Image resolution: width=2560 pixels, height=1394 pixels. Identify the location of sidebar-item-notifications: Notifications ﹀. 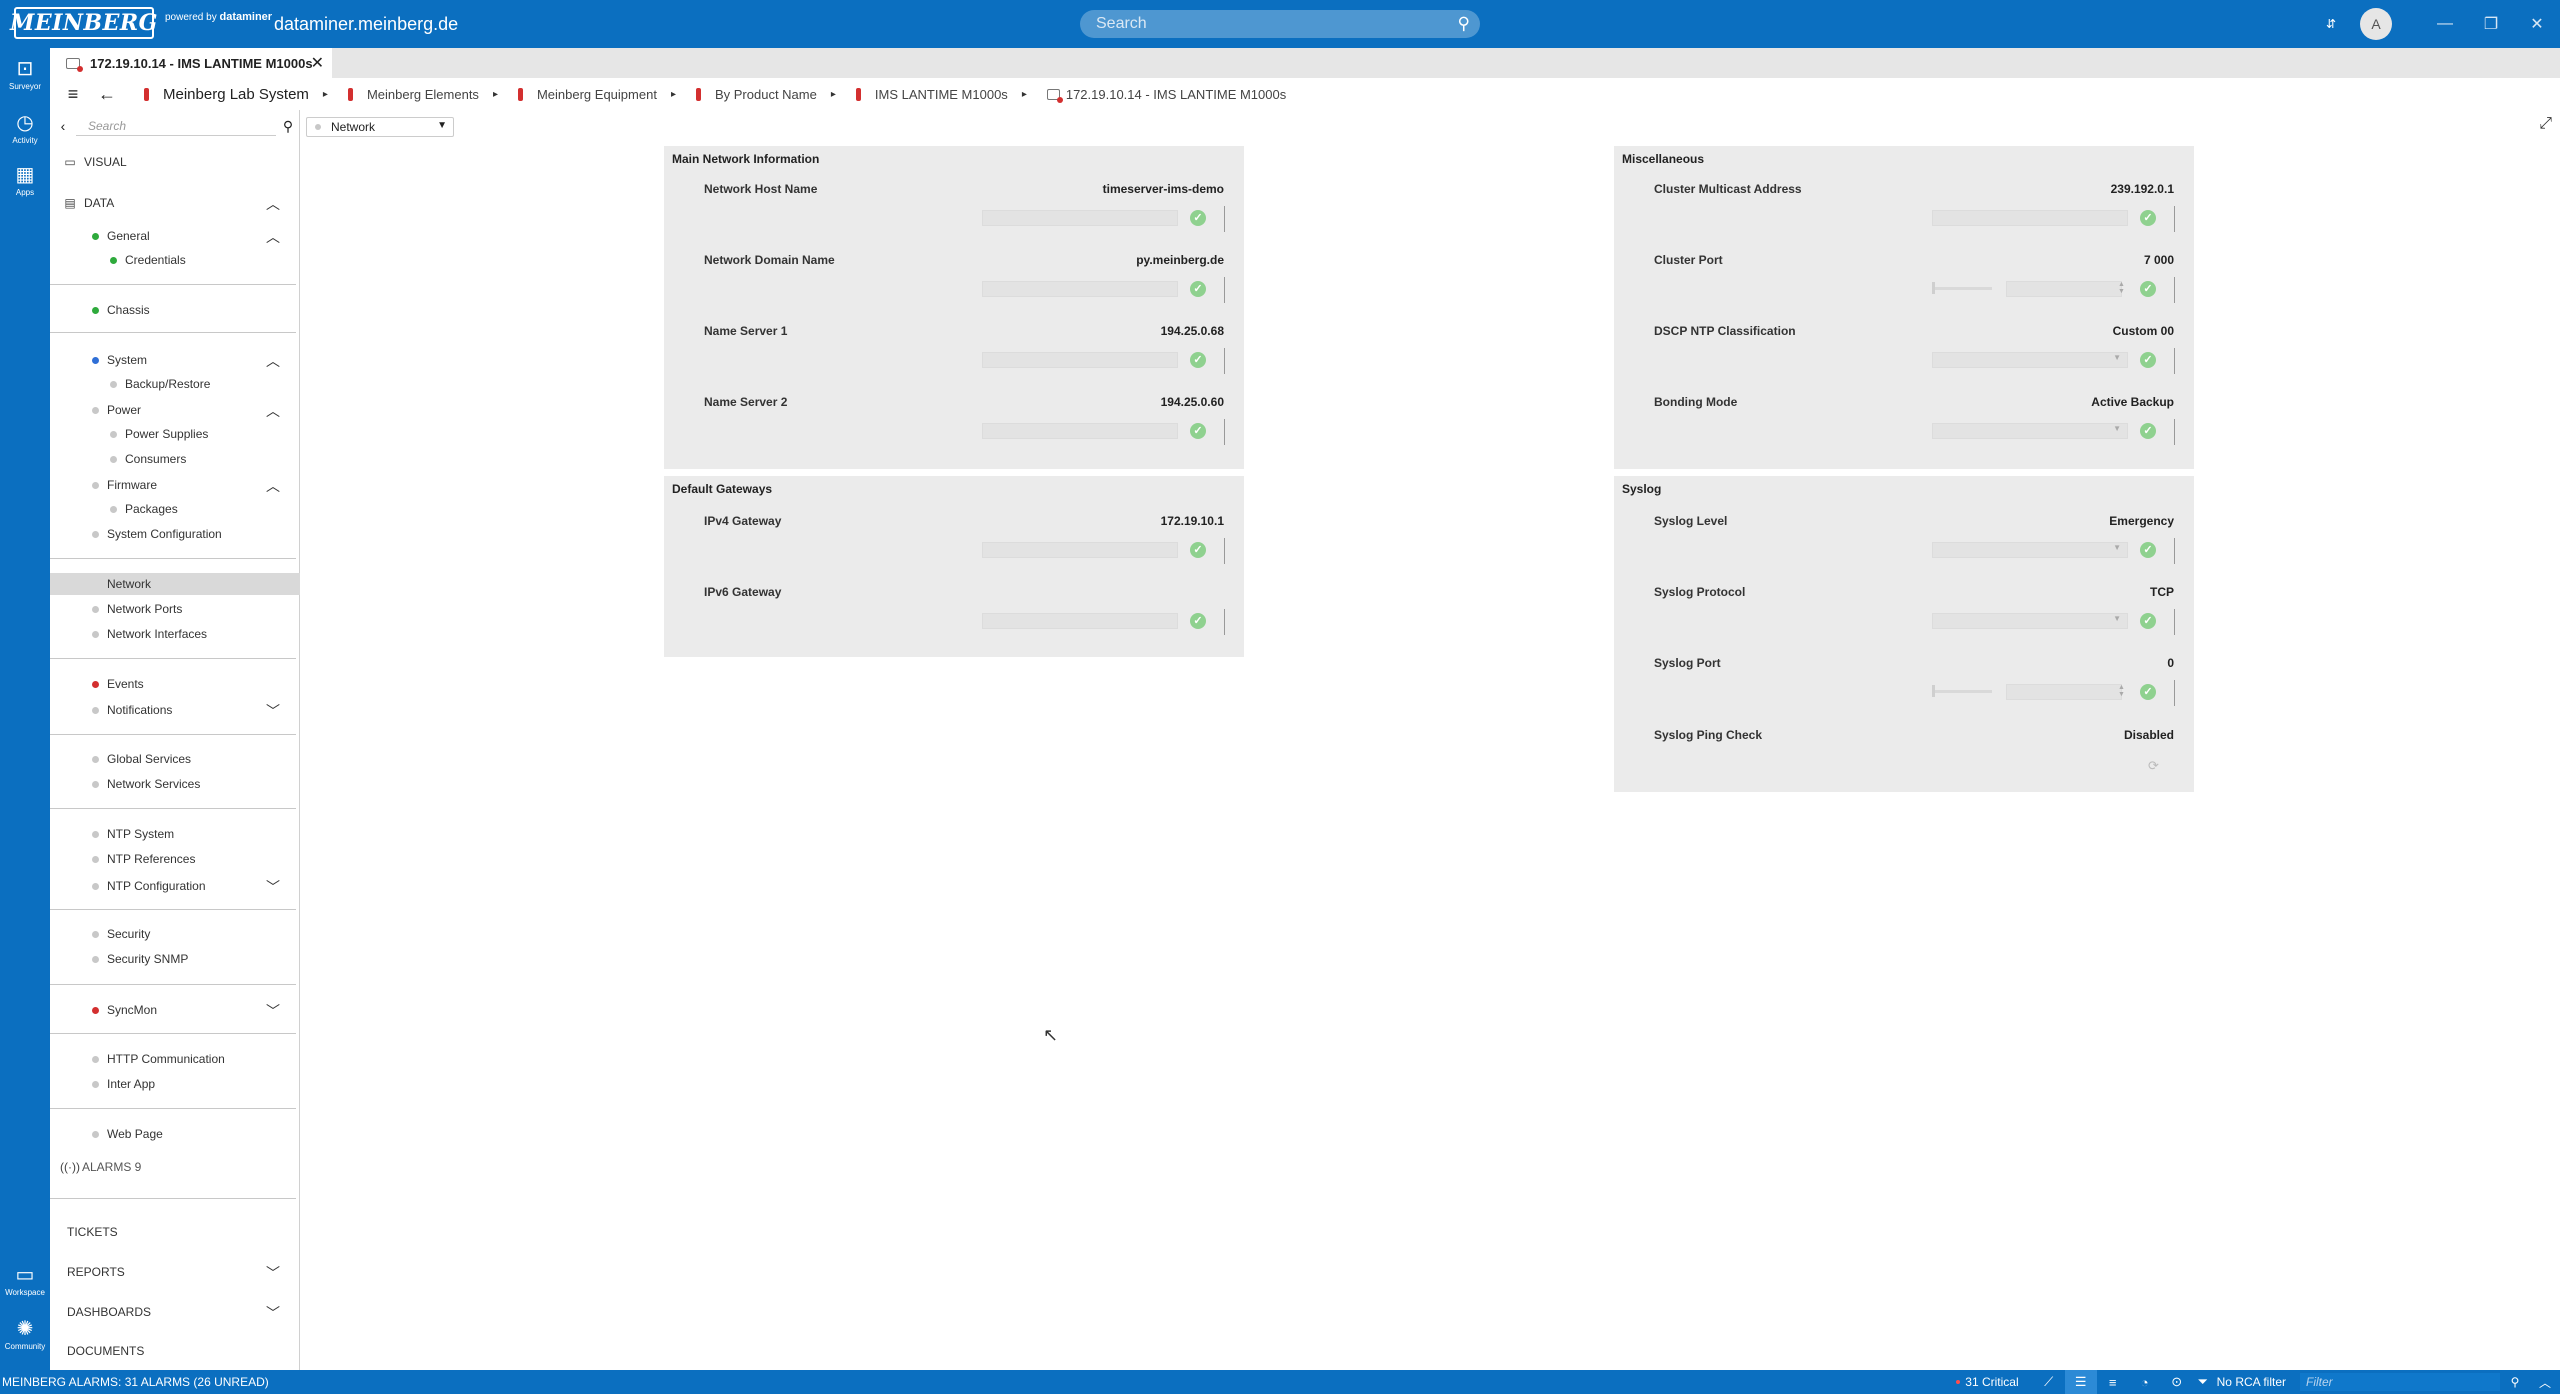
(175, 710).